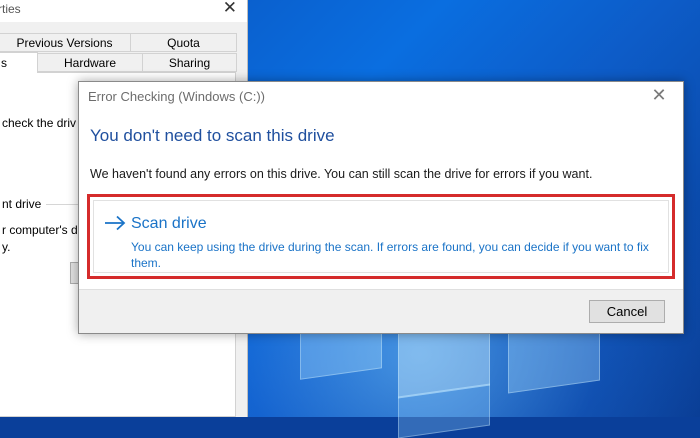 Image resolution: width=700 pixels, height=438 pixels. I want to click on dialog-heading: You don't need to scan this drive, so click(212, 135).